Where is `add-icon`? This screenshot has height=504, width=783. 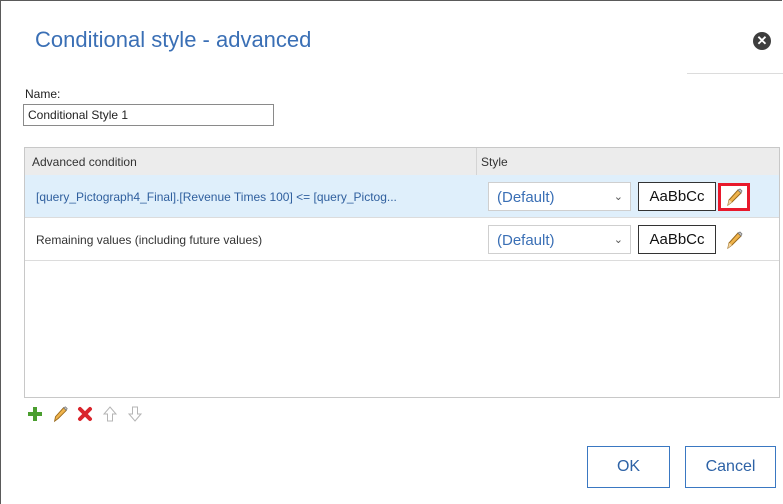
add-icon is located at coordinates (35, 414).